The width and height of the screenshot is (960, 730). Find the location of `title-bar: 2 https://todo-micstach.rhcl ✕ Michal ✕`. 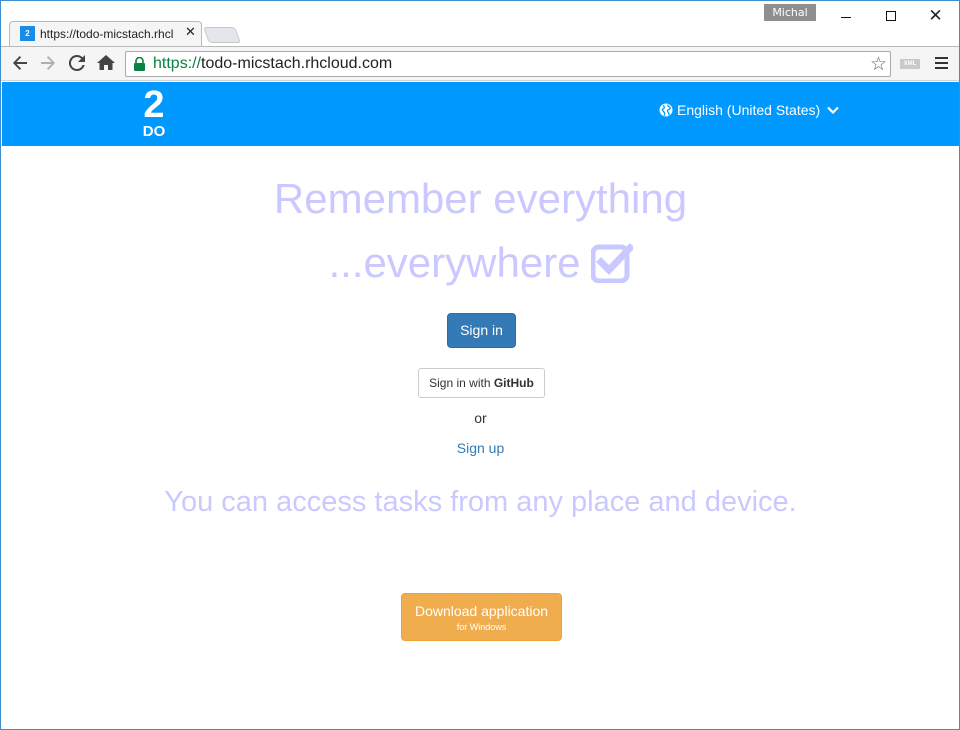

title-bar: 2 https://todo-micstach.rhcl ✕ Michal ✕ is located at coordinates (480, 23).